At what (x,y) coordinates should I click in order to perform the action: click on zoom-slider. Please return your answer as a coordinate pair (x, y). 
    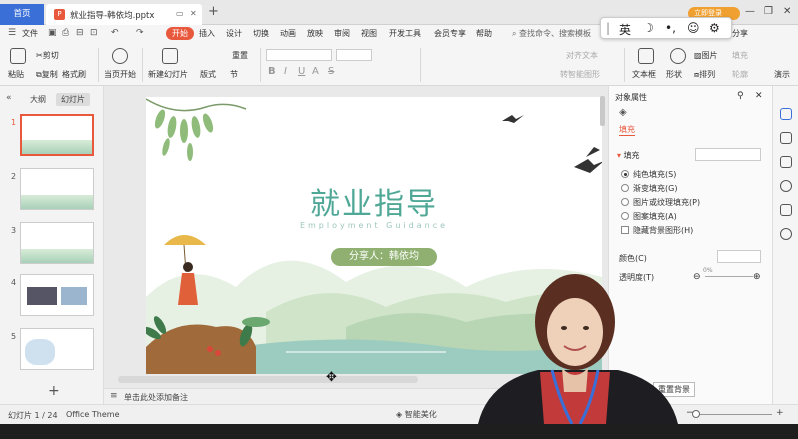
    Looking at the image, I should click on (735, 414).